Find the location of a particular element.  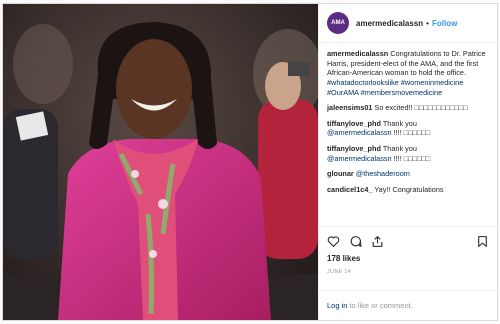

comment-username: jaleensims01 is located at coordinates (349, 107).